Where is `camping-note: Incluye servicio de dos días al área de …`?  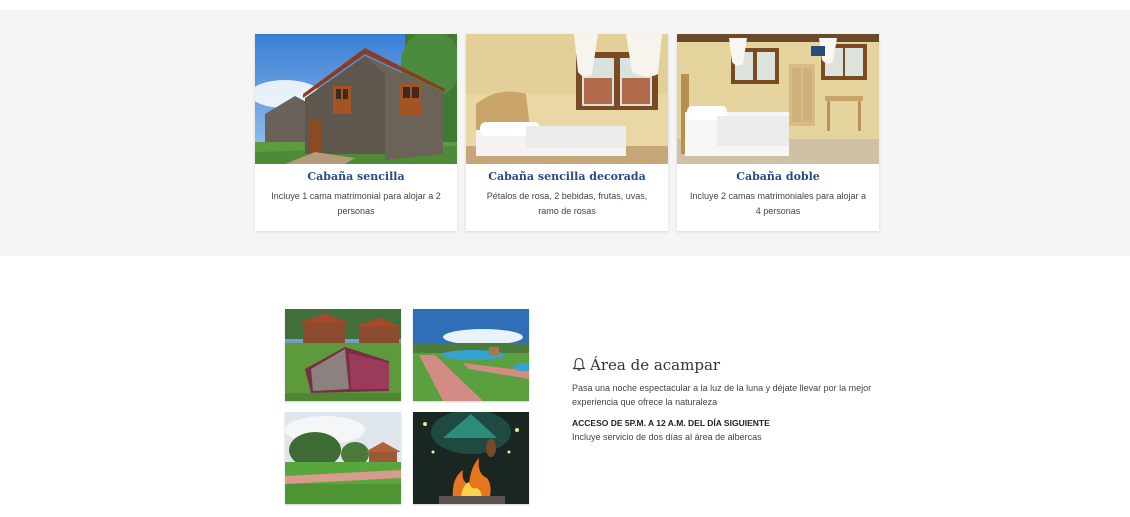 camping-note: Incluye servicio de dos días al área de … is located at coordinates (667, 437).